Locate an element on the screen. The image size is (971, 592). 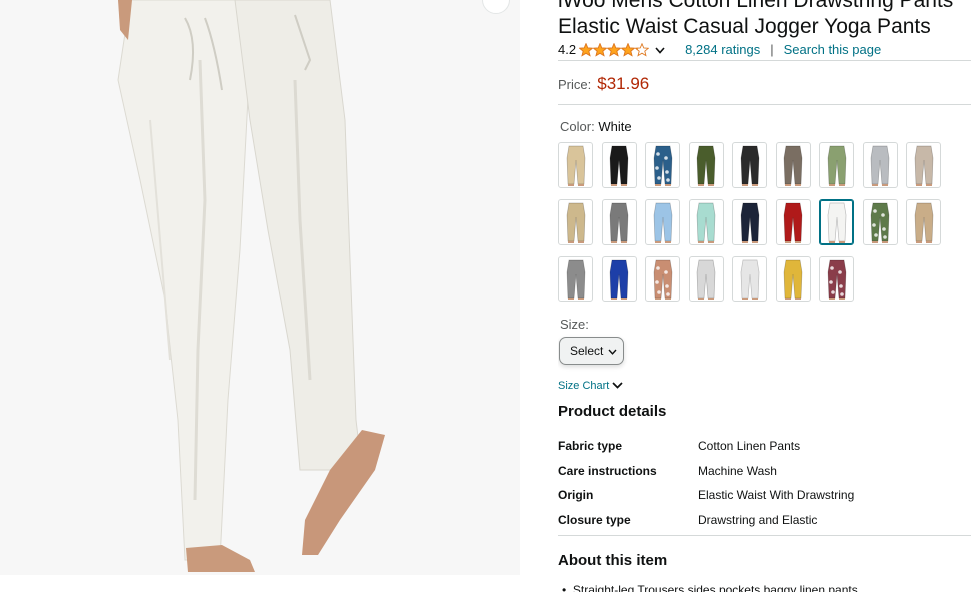
product-details-row: Care instructions Machine Wash is located at coordinates (764, 471).